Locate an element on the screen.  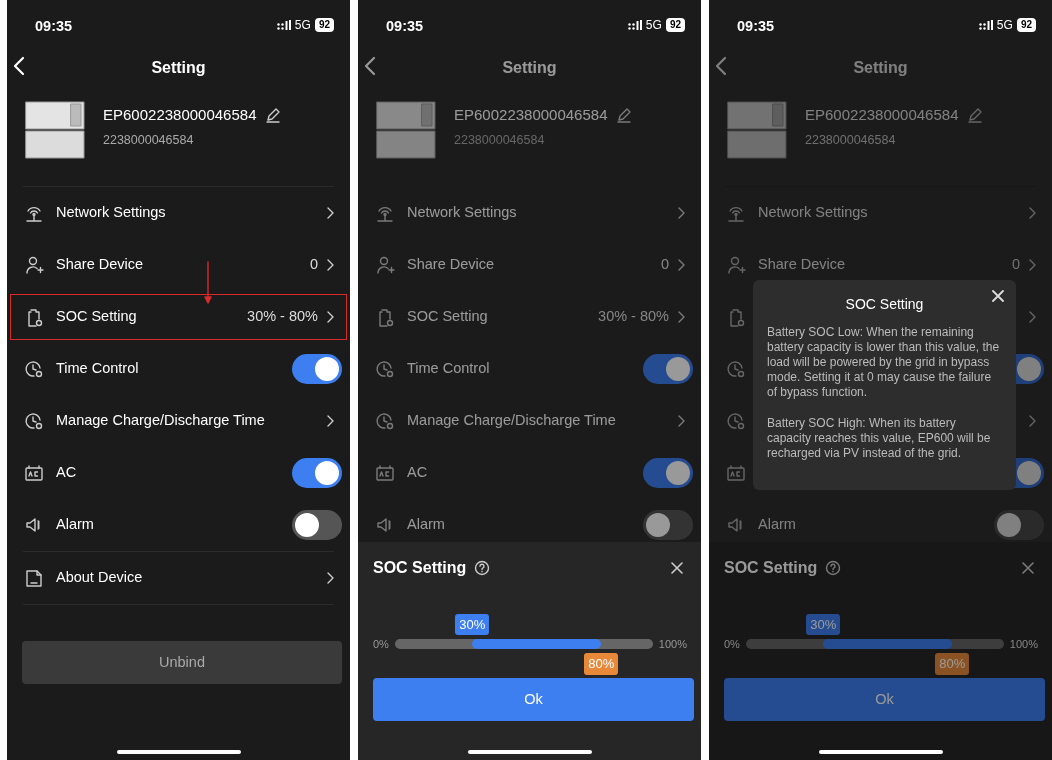
dialog-paragraph: Battery SOC High: When its battery capacity reaches this value, EP600 will be recharged via PV instead of the grid. is located at coordinates (879, 438).